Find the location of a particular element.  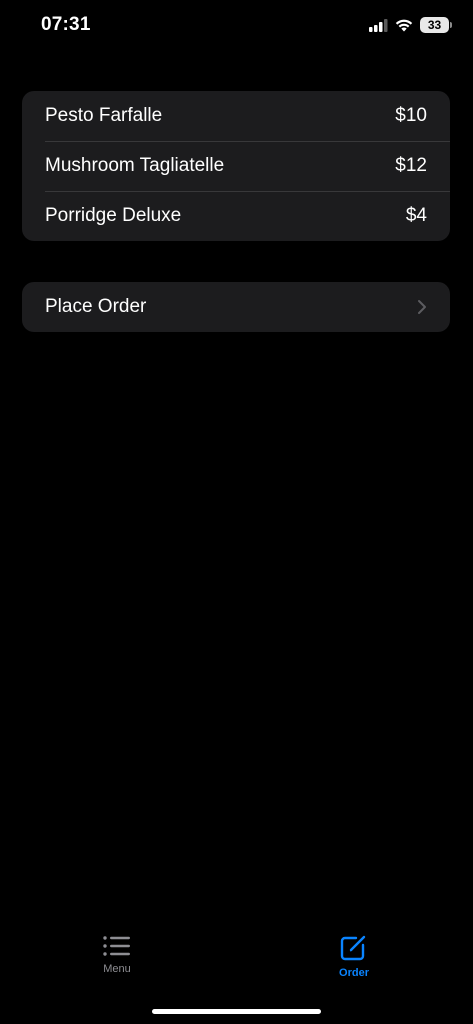

item-name: Pesto Farfalle is located at coordinates (104, 115).